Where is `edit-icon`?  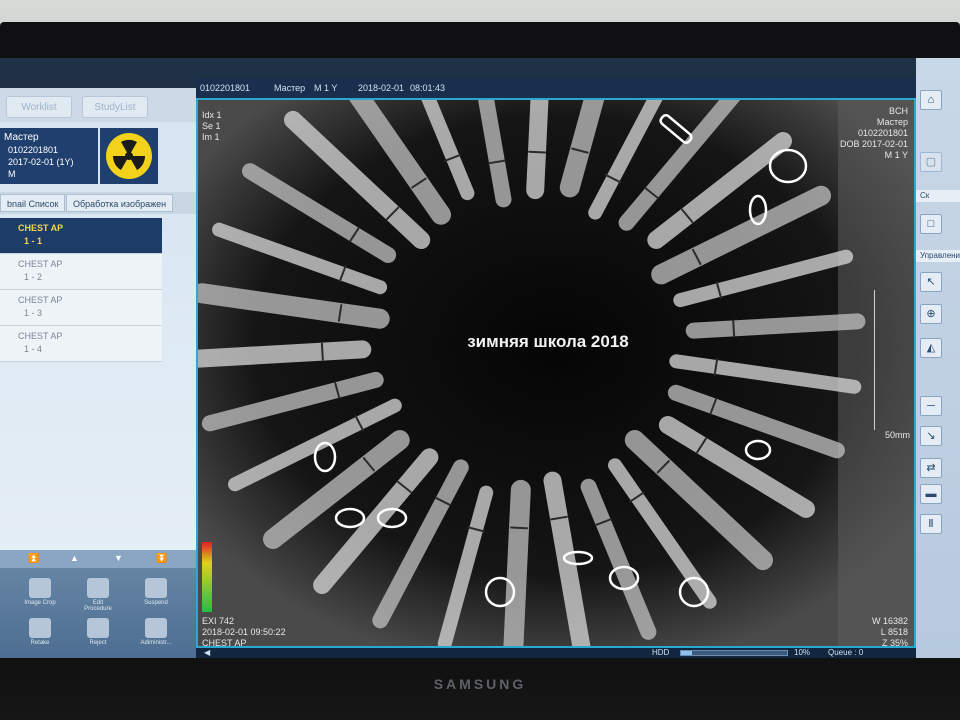 edit-icon is located at coordinates (98, 588).